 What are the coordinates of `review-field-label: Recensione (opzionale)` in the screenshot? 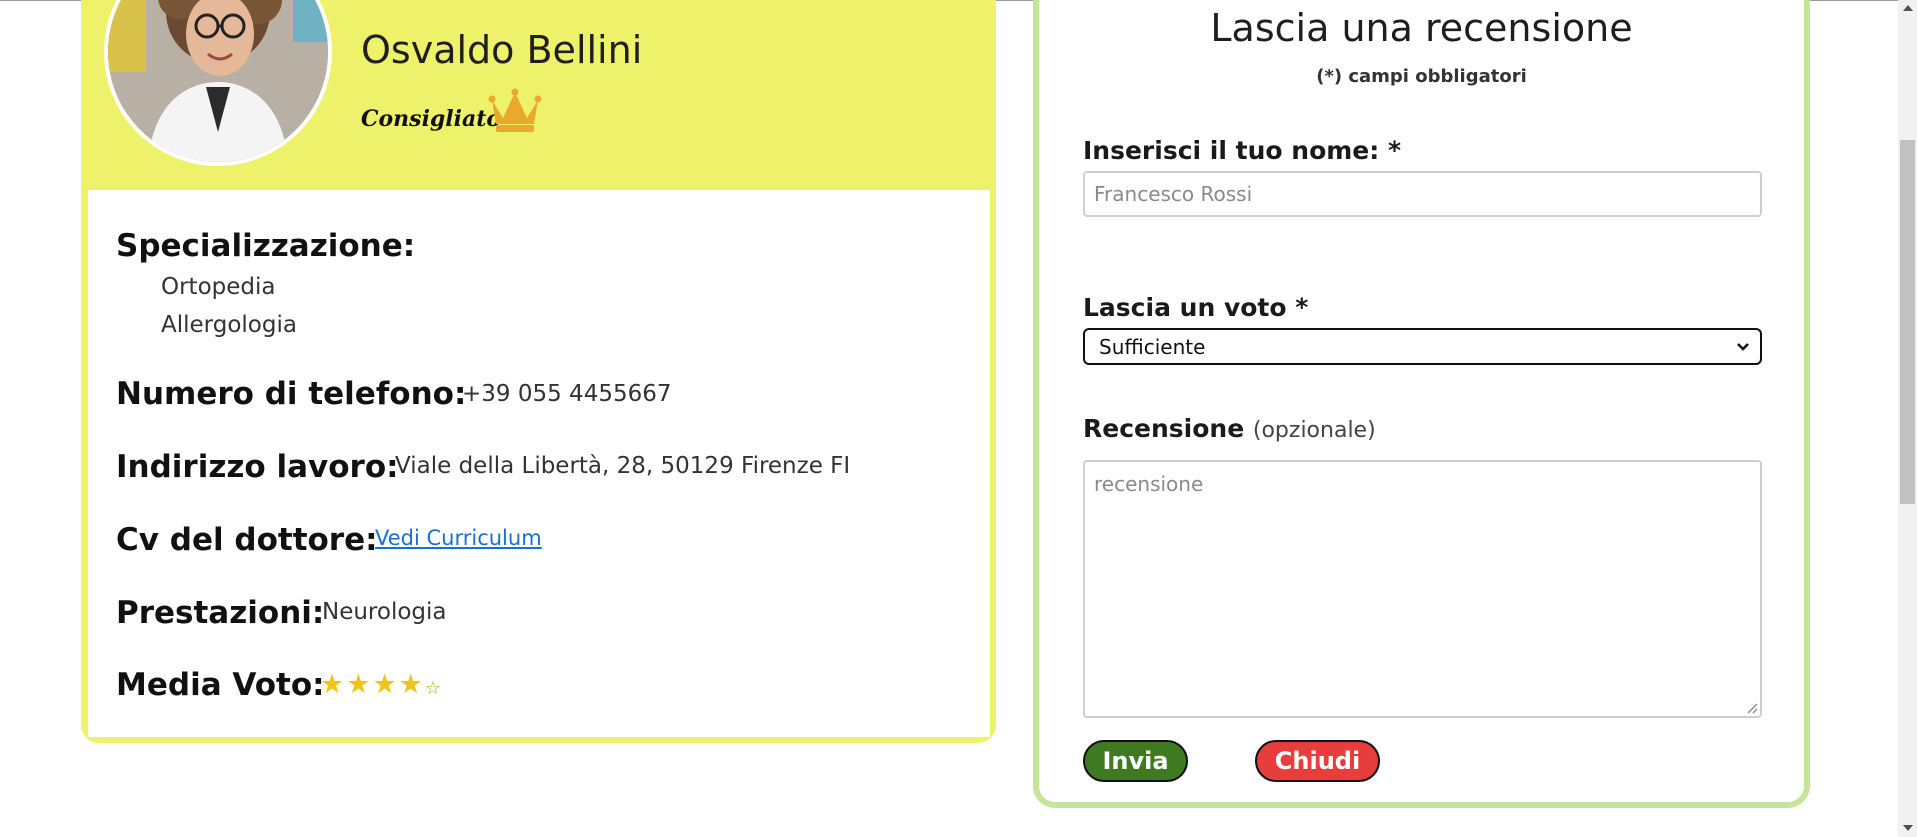 It's located at (1229, 428).